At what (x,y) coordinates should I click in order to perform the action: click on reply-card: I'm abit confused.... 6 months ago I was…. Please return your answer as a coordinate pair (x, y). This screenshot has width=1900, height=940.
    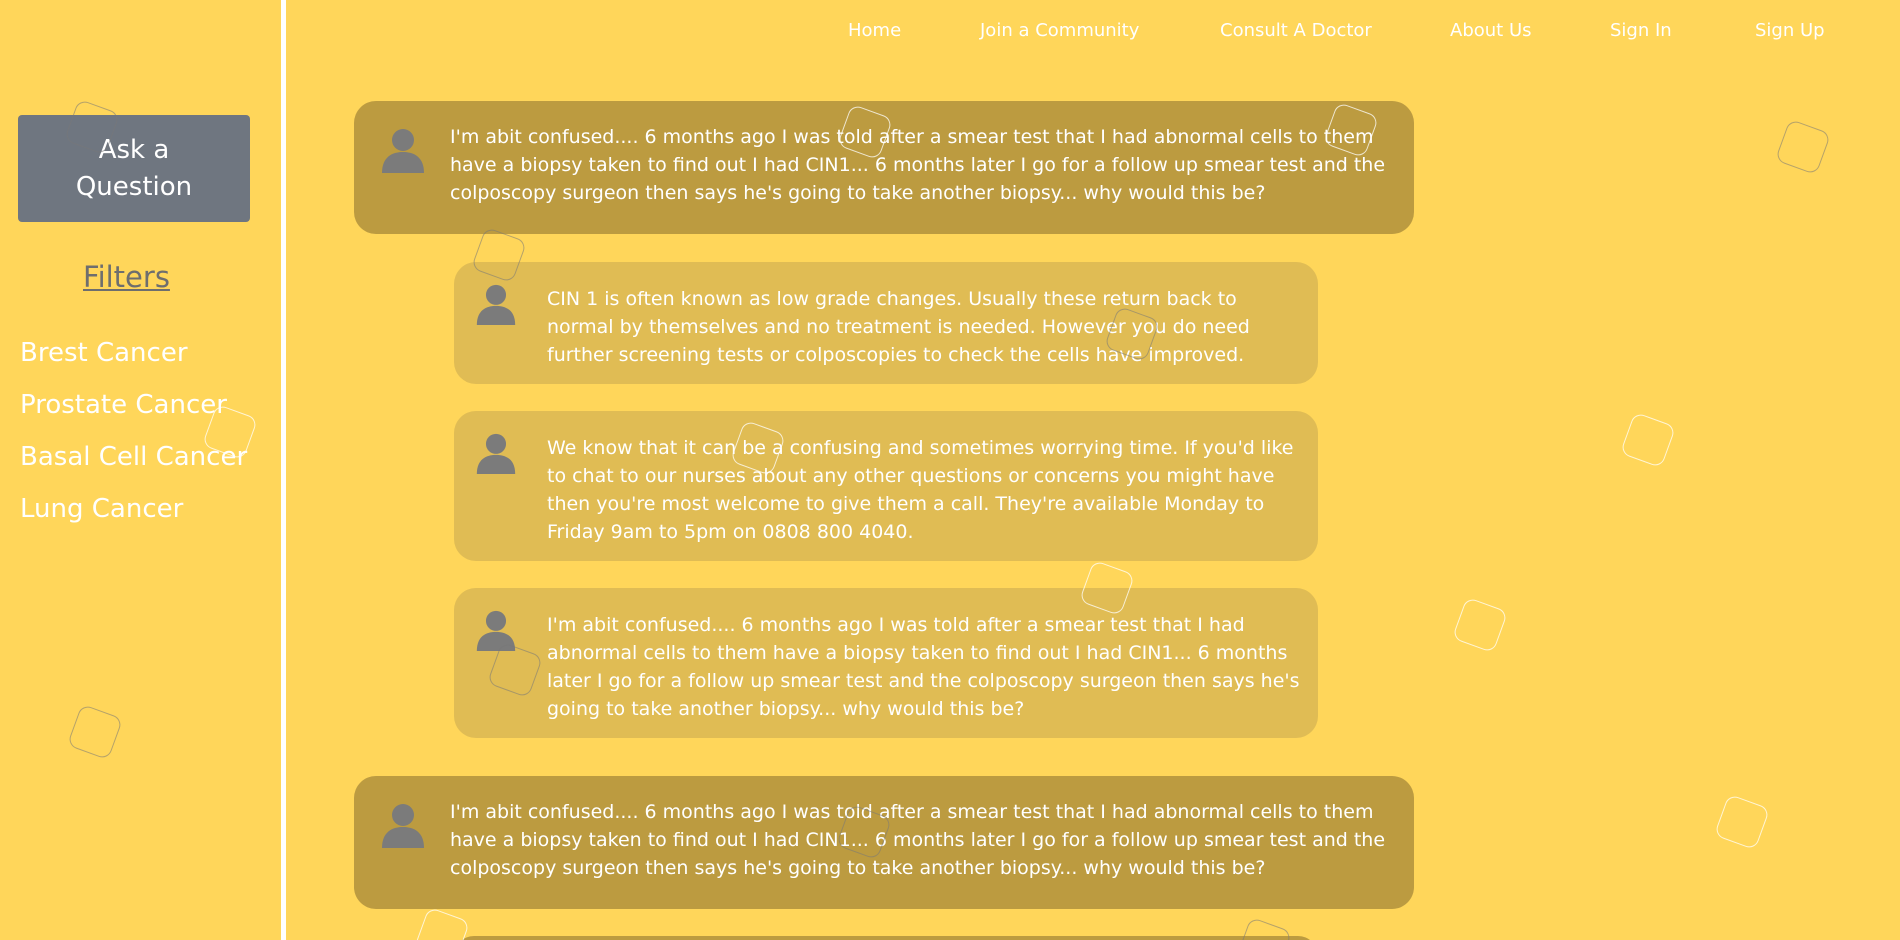
    Looking at the image, I should click on (886, 663).